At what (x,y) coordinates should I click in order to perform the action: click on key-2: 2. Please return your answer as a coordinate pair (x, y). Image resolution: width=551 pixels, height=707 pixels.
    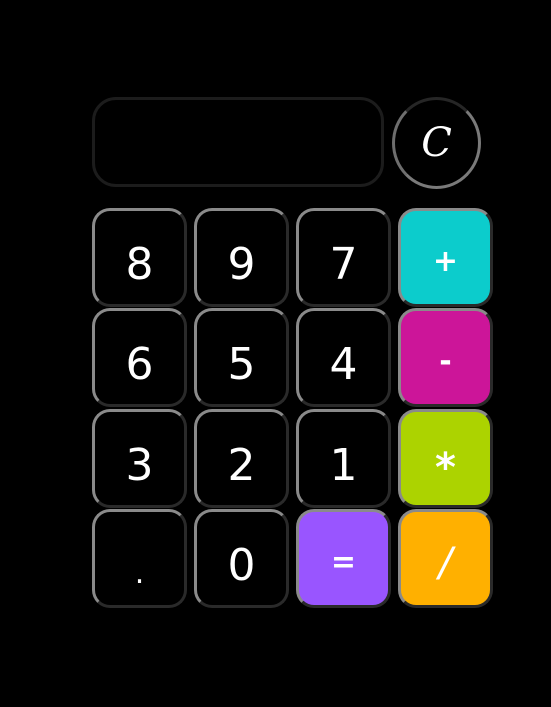
    Looking at the image, I should click on (241, 458).